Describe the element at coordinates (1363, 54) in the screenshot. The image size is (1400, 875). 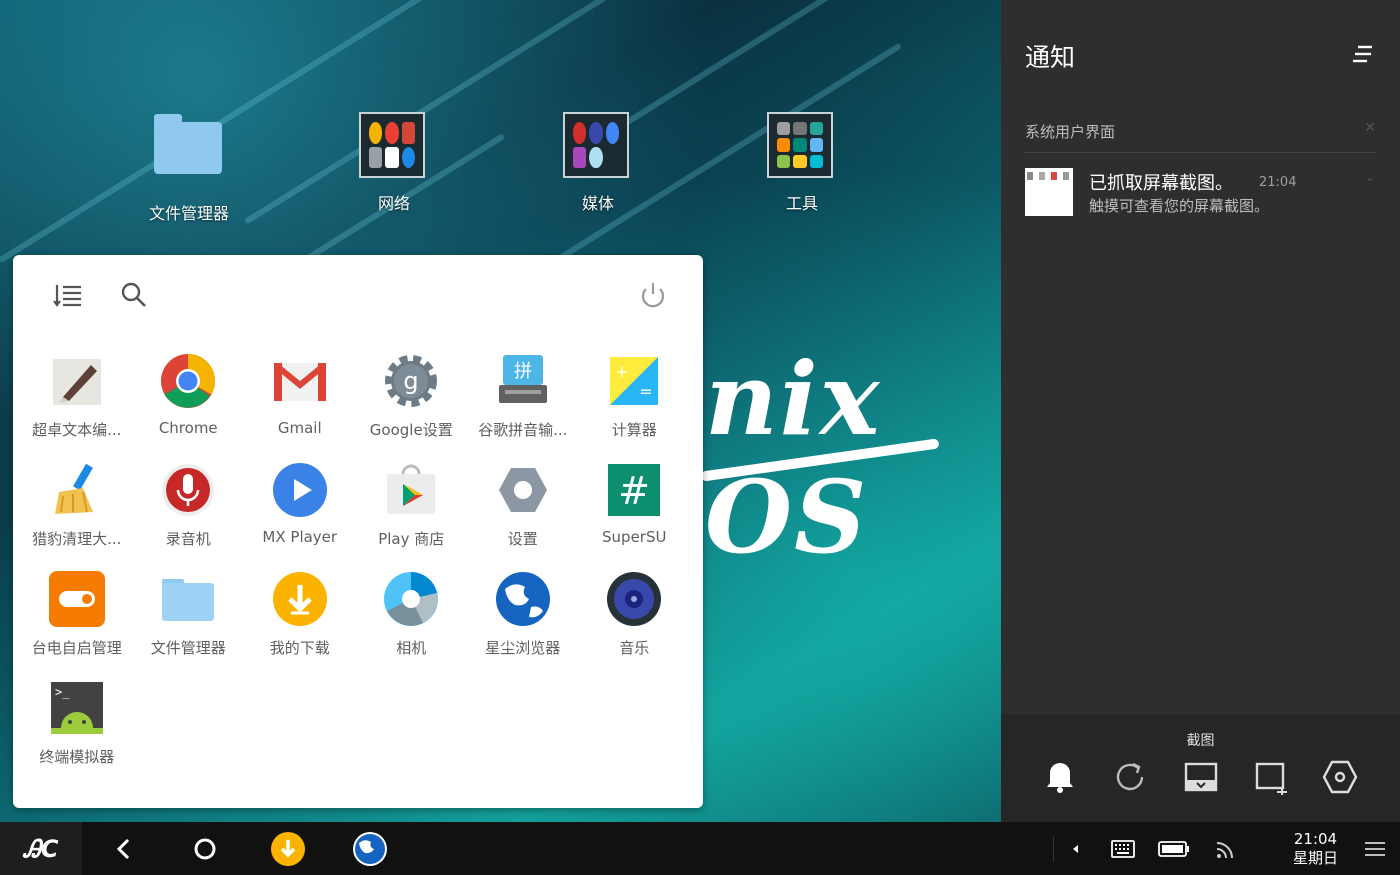
I see `clear-all-icon` at that location.